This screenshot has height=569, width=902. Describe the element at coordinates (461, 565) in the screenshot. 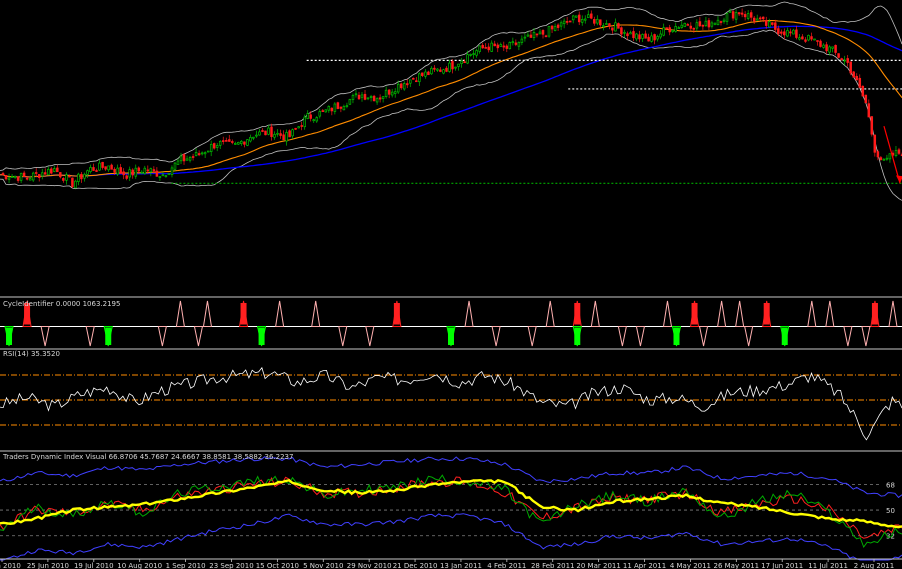

I see `x-tick-label: 13 Jan 2011` at that location.